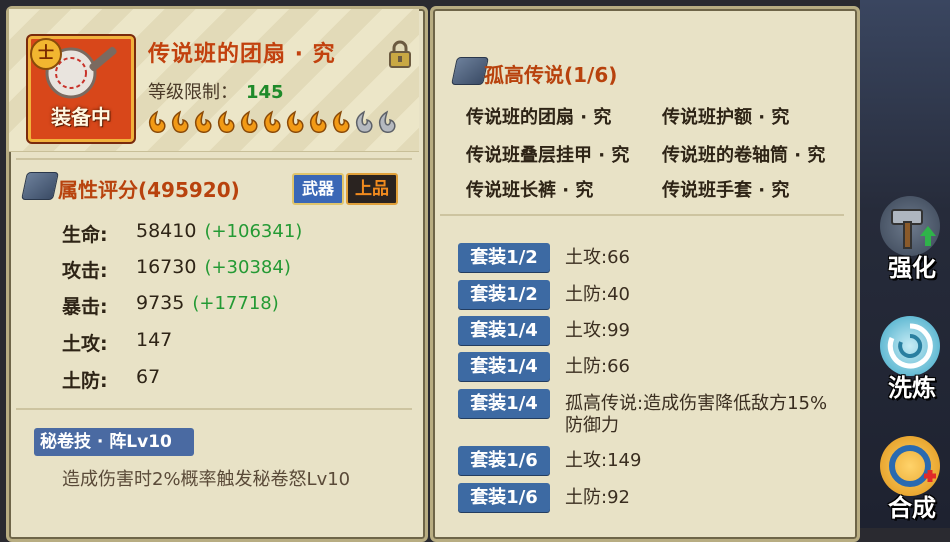 Image resolution: width=950 pixels, height=542 pixels. I want to click on stat-label: 土防:, so click(85, 381).